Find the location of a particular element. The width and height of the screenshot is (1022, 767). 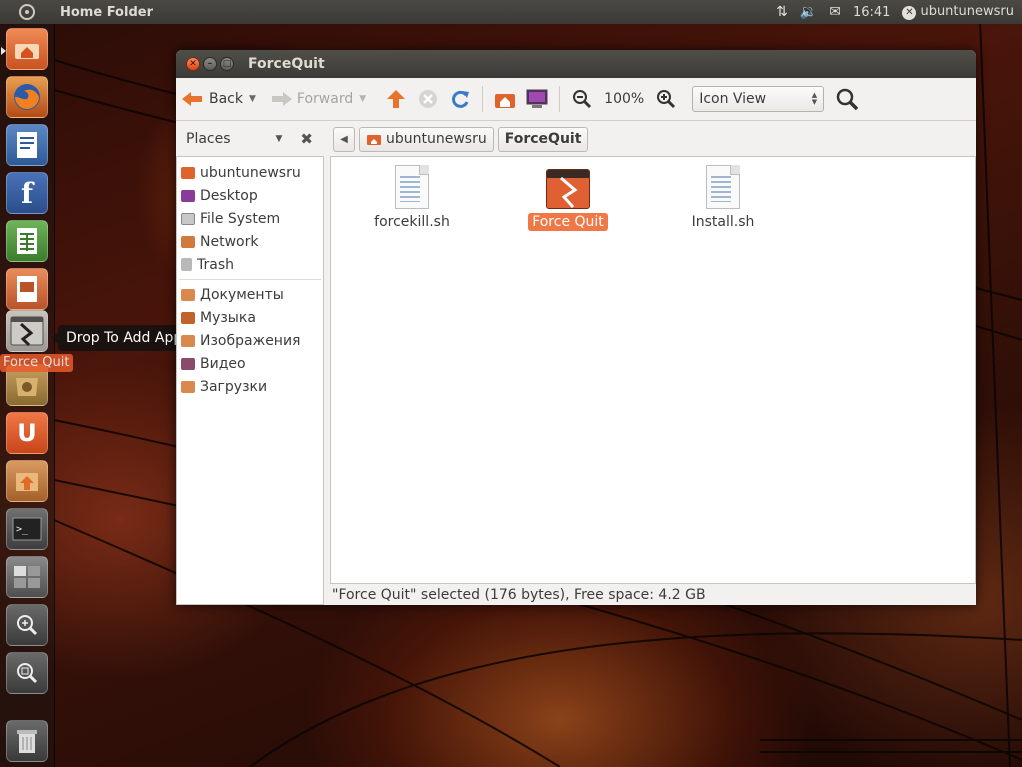

launcher-calc is located at coordinates (27, 241).